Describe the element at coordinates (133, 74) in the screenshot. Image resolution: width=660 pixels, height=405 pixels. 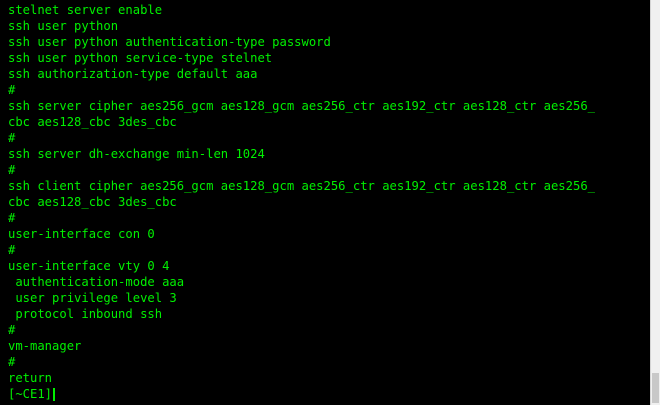
I see `terminal-line: ssh authorization-type default aaa` at that location.